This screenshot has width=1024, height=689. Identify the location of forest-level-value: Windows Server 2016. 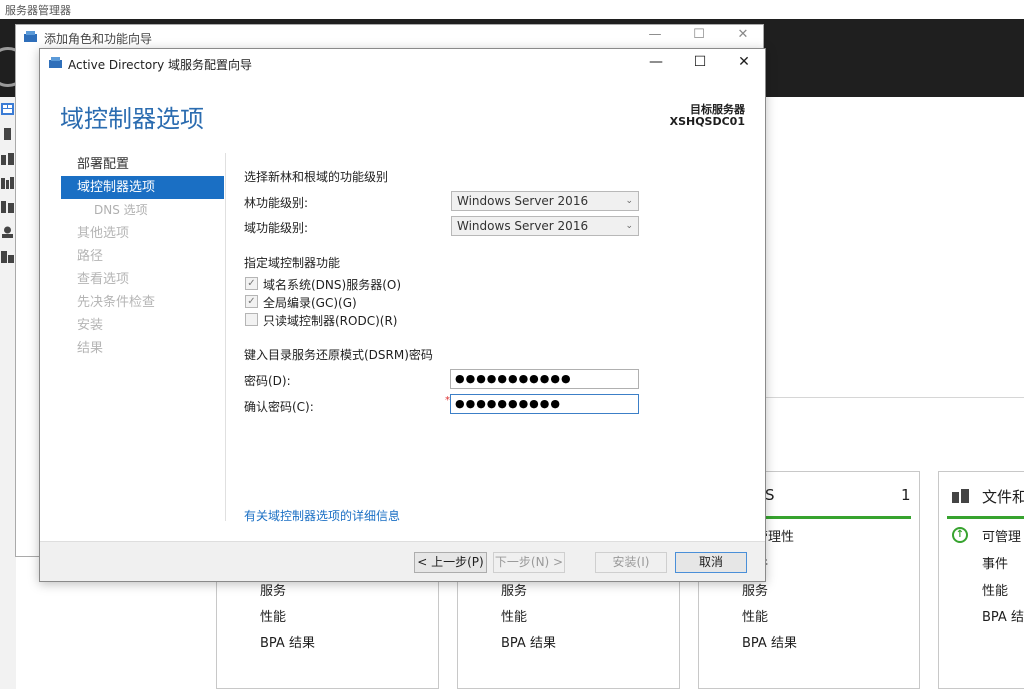
(523, 201).